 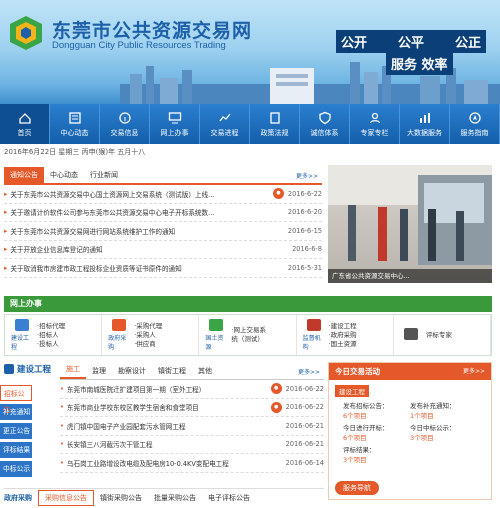 What do you see at coordinates (174, 444) in the screenshot?
I see `construction-item-title: 长安镇三八河截污次干管工程` at bounding box center [174, 444].